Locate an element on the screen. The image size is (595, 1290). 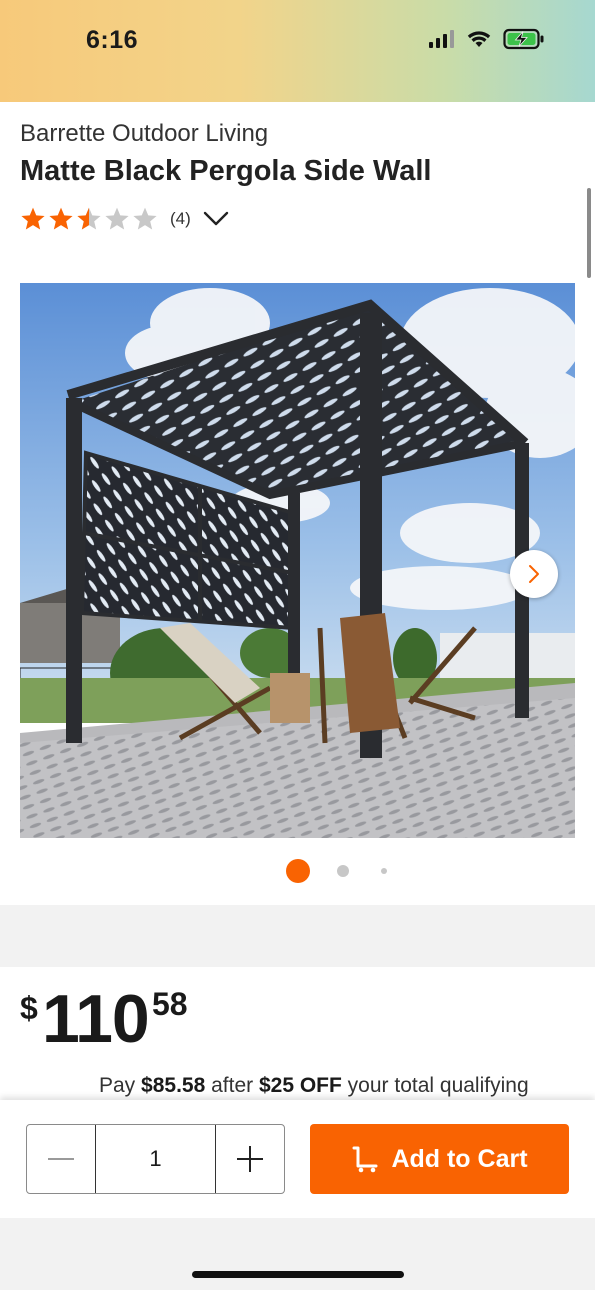
home-indicator is located at coordinates (298, 1274).